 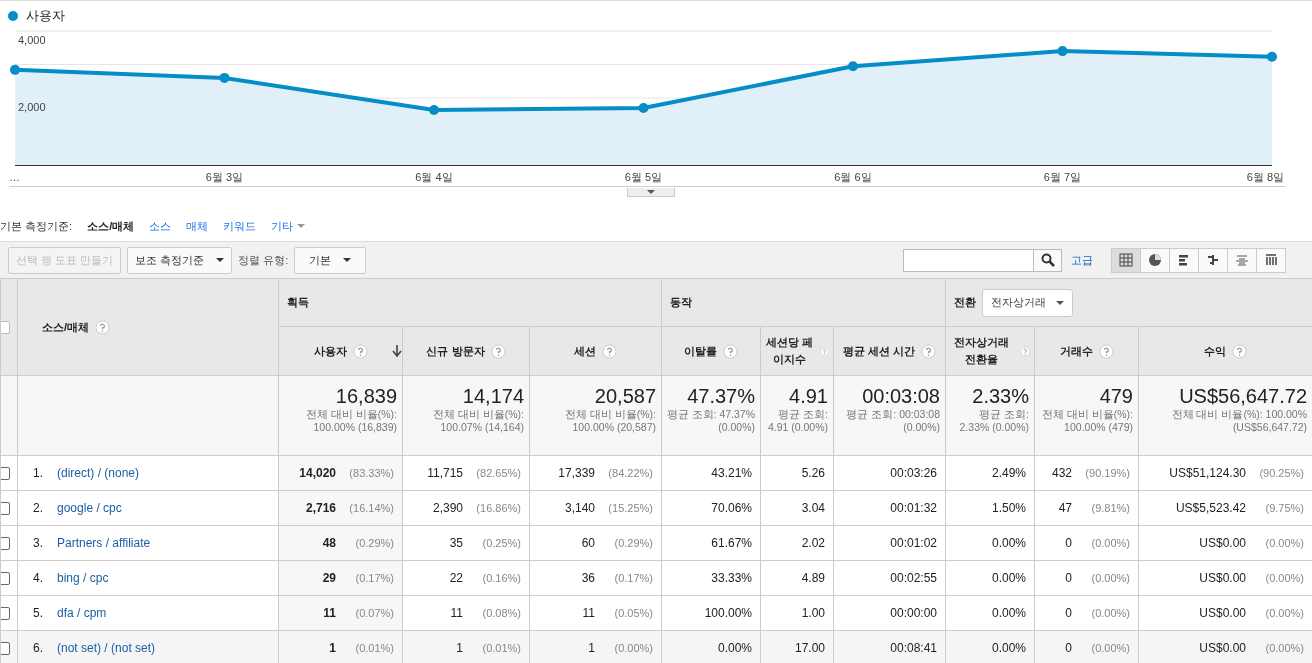 I want to click on pie-chart-icon, so click(x=1155, y=260).